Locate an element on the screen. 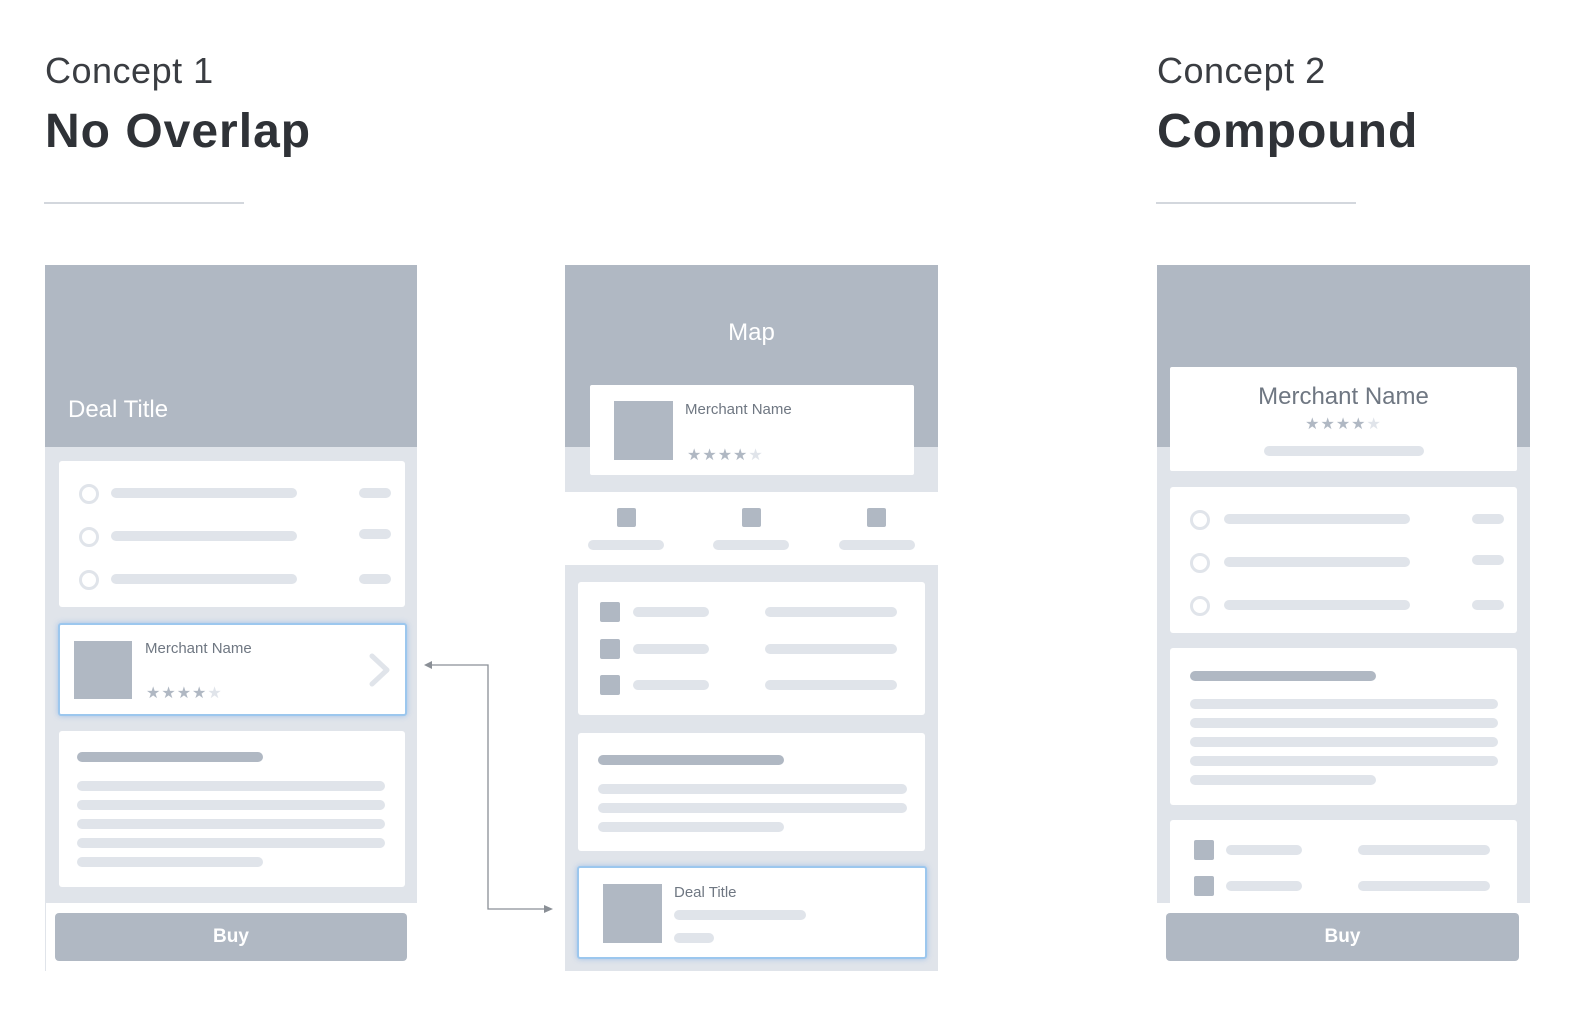 This screenshot has height=1014, width=1576. concept-2-divider is located at coordinates (1256, 203).